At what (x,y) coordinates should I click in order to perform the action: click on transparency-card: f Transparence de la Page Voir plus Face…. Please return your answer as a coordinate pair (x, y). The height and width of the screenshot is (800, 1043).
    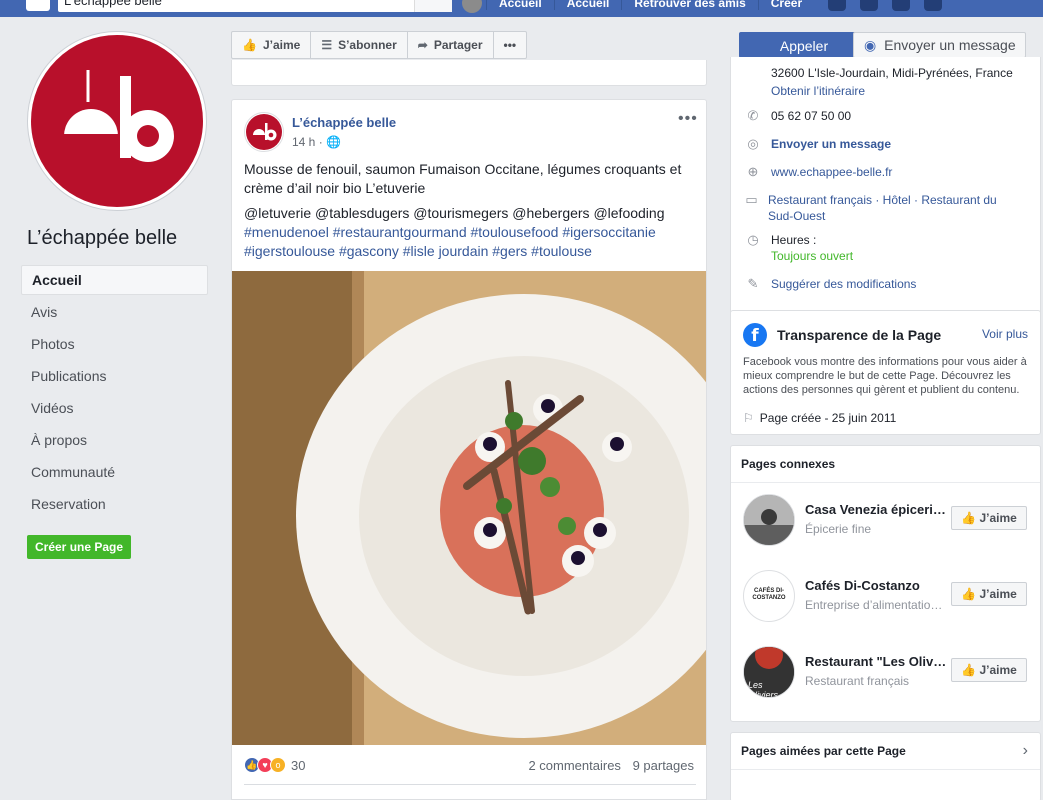
    Looking at the image, I should click on (885, 372).